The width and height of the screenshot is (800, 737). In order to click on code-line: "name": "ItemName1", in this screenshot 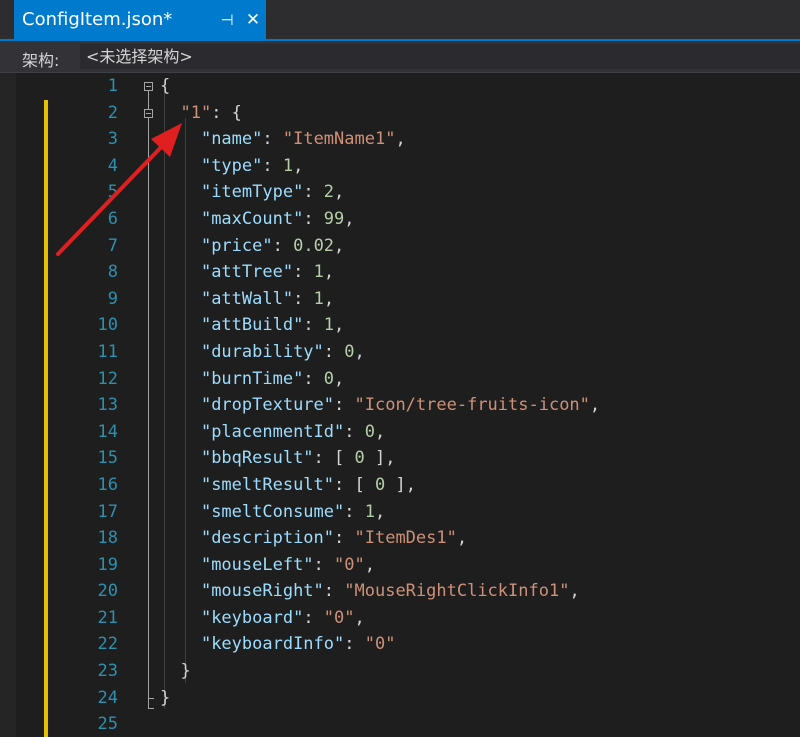, I will do `click(480, 139)`.